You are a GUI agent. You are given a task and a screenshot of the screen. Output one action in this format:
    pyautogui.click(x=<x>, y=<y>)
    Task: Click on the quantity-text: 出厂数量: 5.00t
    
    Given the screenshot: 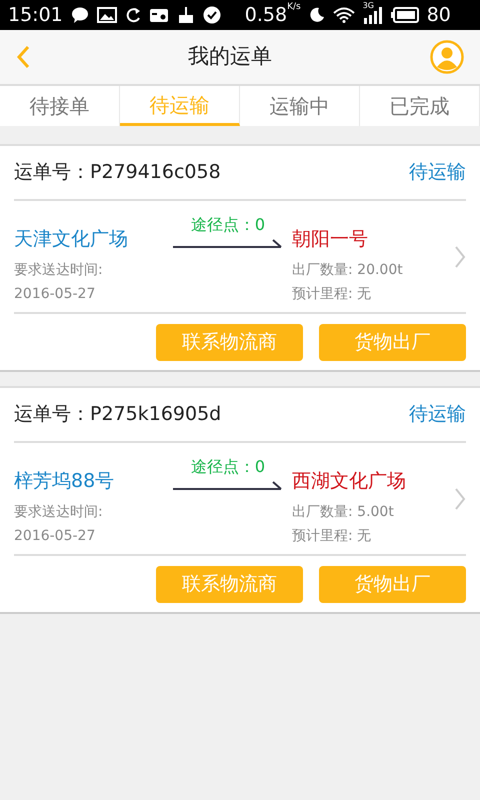 What is the action you would take?
    pyautogui.click(x=343, y=512)
    